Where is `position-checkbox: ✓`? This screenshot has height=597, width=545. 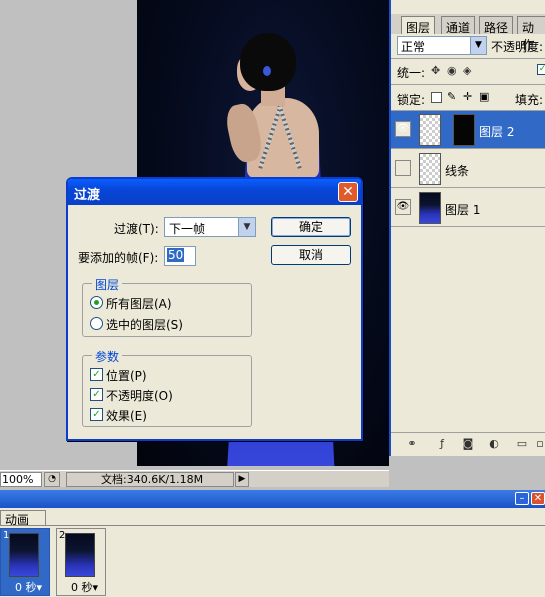
position-checkbox: ✓ is located at coordinates (96, 374).